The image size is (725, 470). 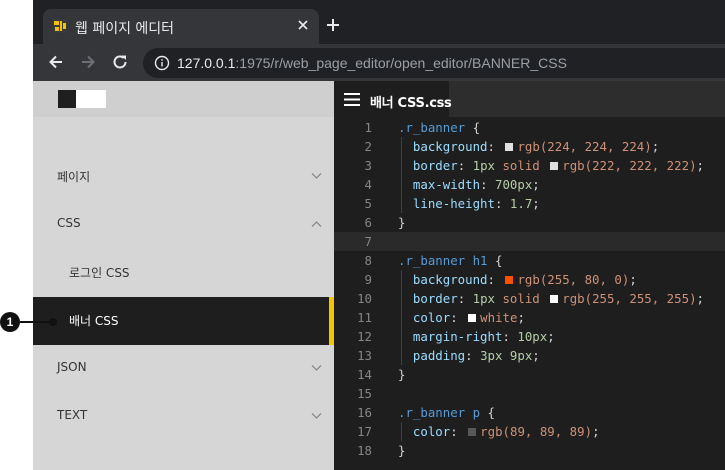 I want to click on code-line: 11 color: white;, so click(x=529, y=317).